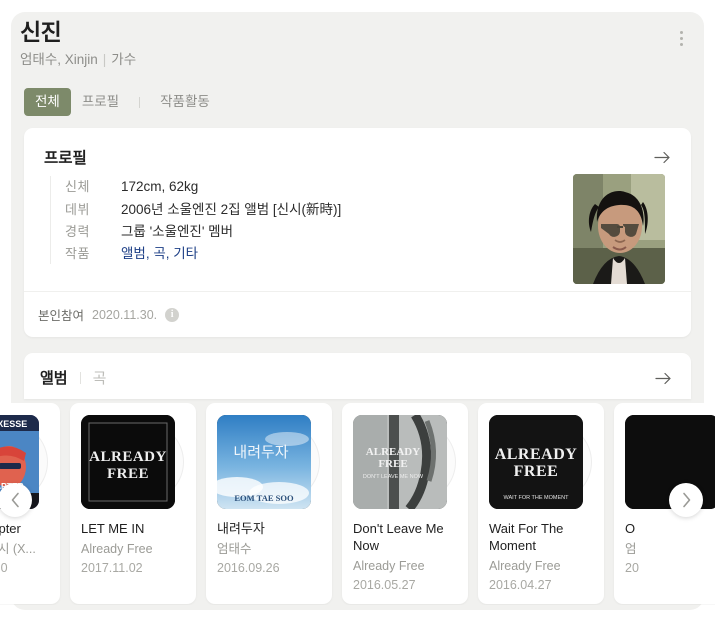  I want to click on chevron-right-icon, so click(686, 500).